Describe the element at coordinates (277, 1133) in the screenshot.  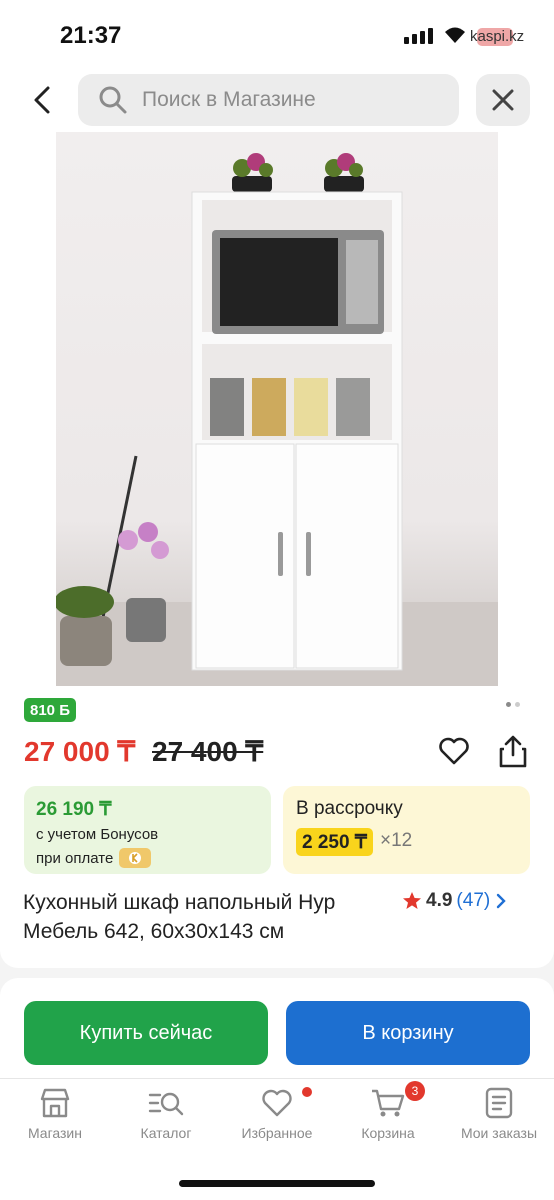
I see `tab-favorites-label: Избранное` at that location.